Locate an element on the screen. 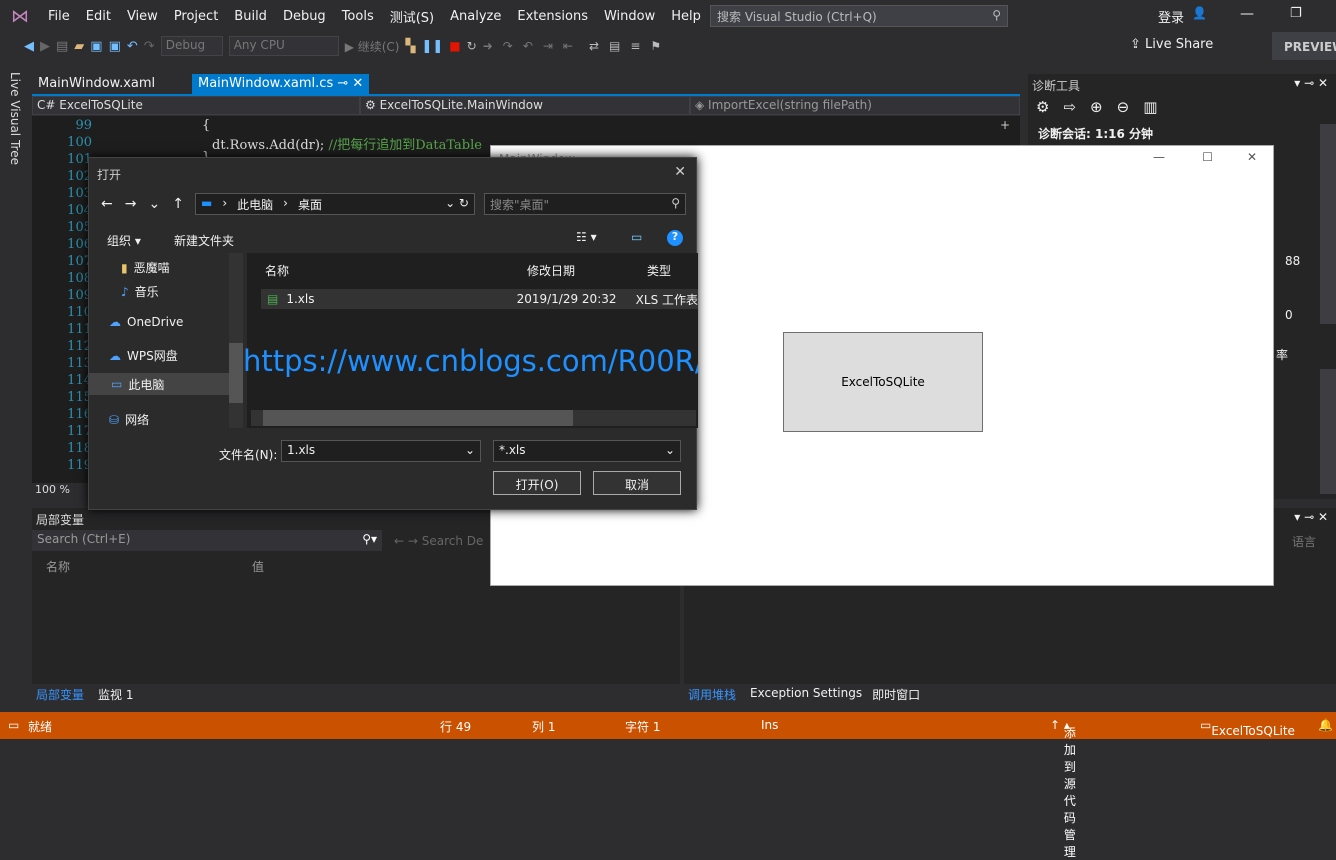 This screenshot has width=1336, height=860. chevron-down-icon: ⌄ is located at coordinates (470, 450).